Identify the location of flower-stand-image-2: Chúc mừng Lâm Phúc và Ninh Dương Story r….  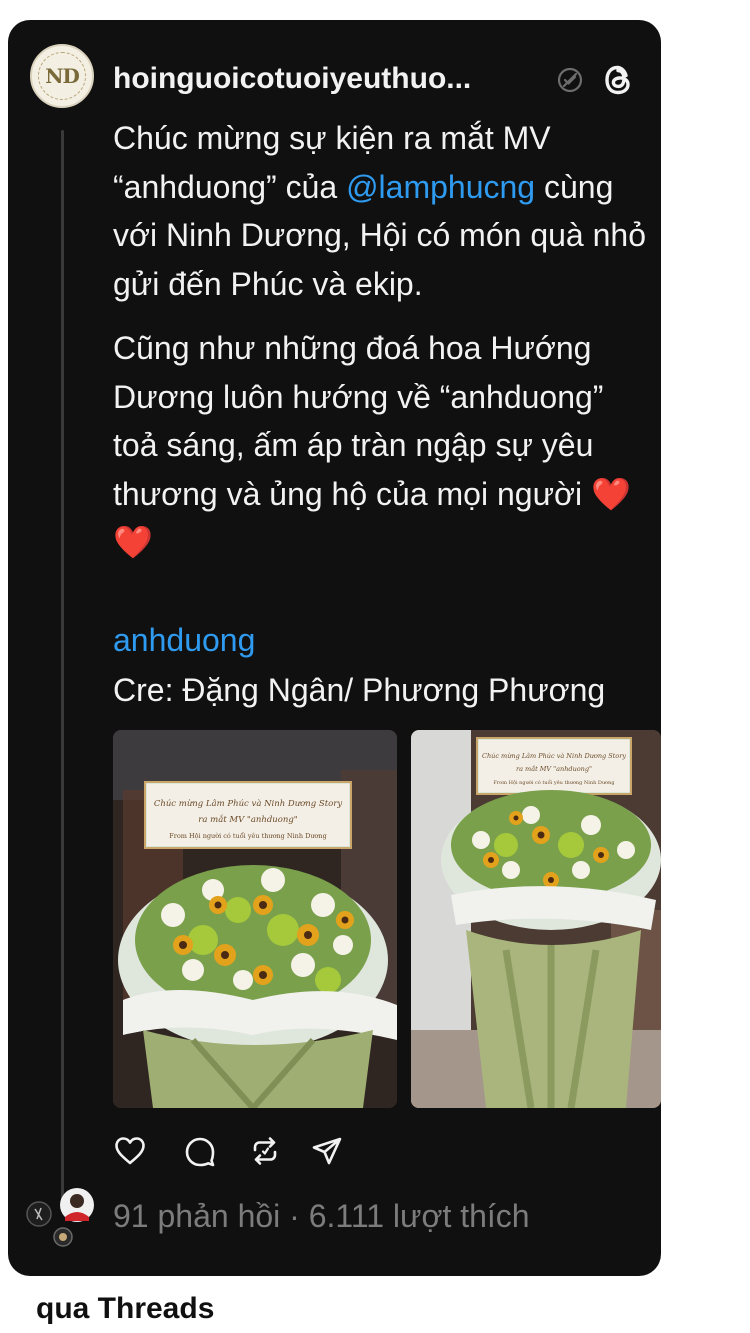
(536, 919).